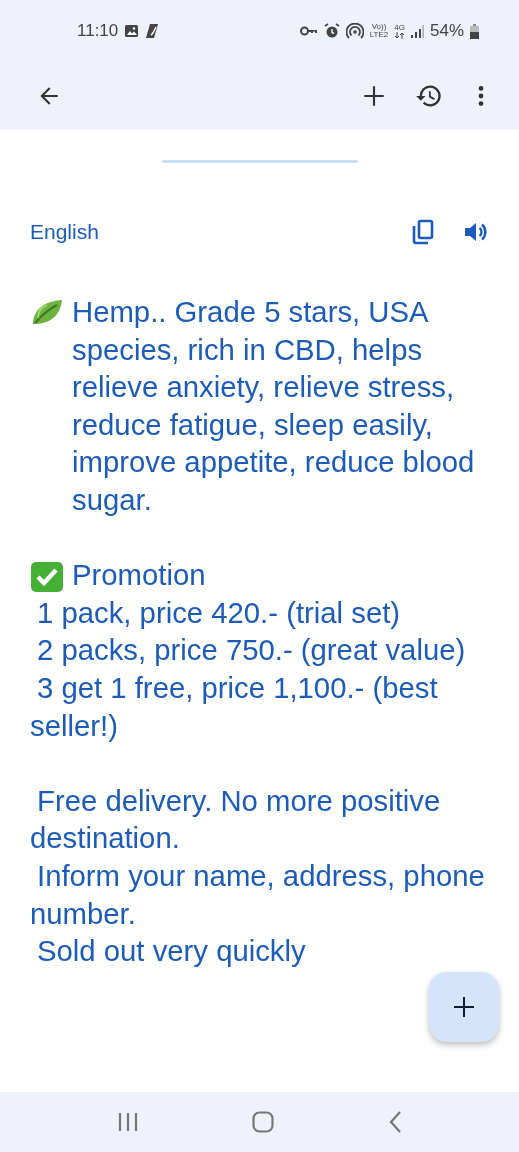 The width and height of the screenshot is (519, 1152). I want to click on clock: 11:10, so click(98, 31).